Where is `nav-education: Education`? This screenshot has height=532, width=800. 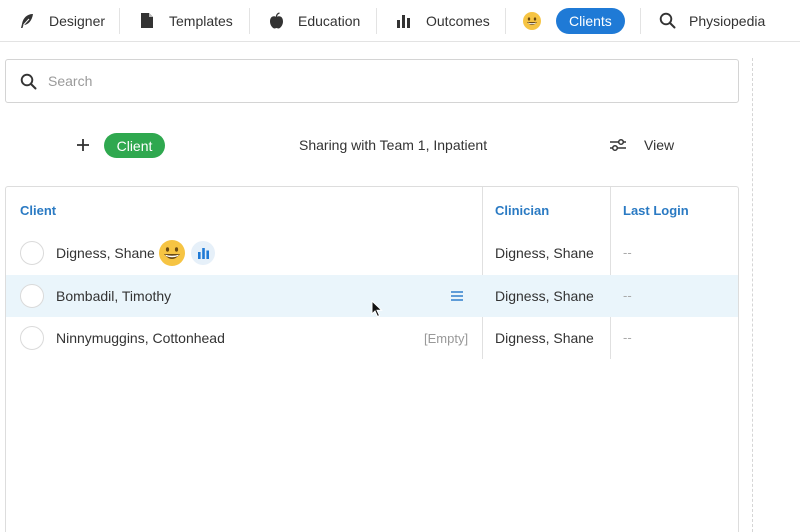 nav-education: Education is located at coordinates (313, 20).